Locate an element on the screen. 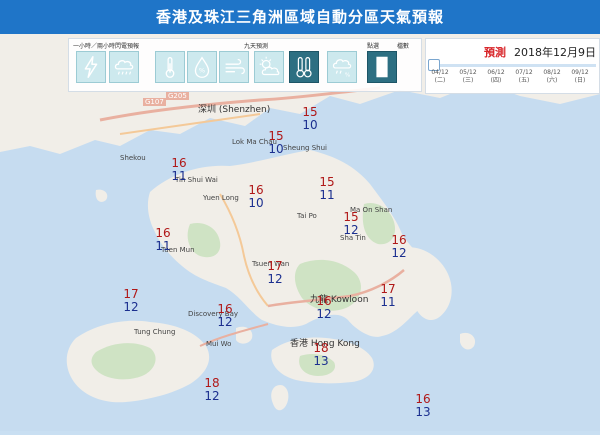 Image resolution: width=600 pixels, height=435 pixels. wind-button is located at coordinates (234, 67).